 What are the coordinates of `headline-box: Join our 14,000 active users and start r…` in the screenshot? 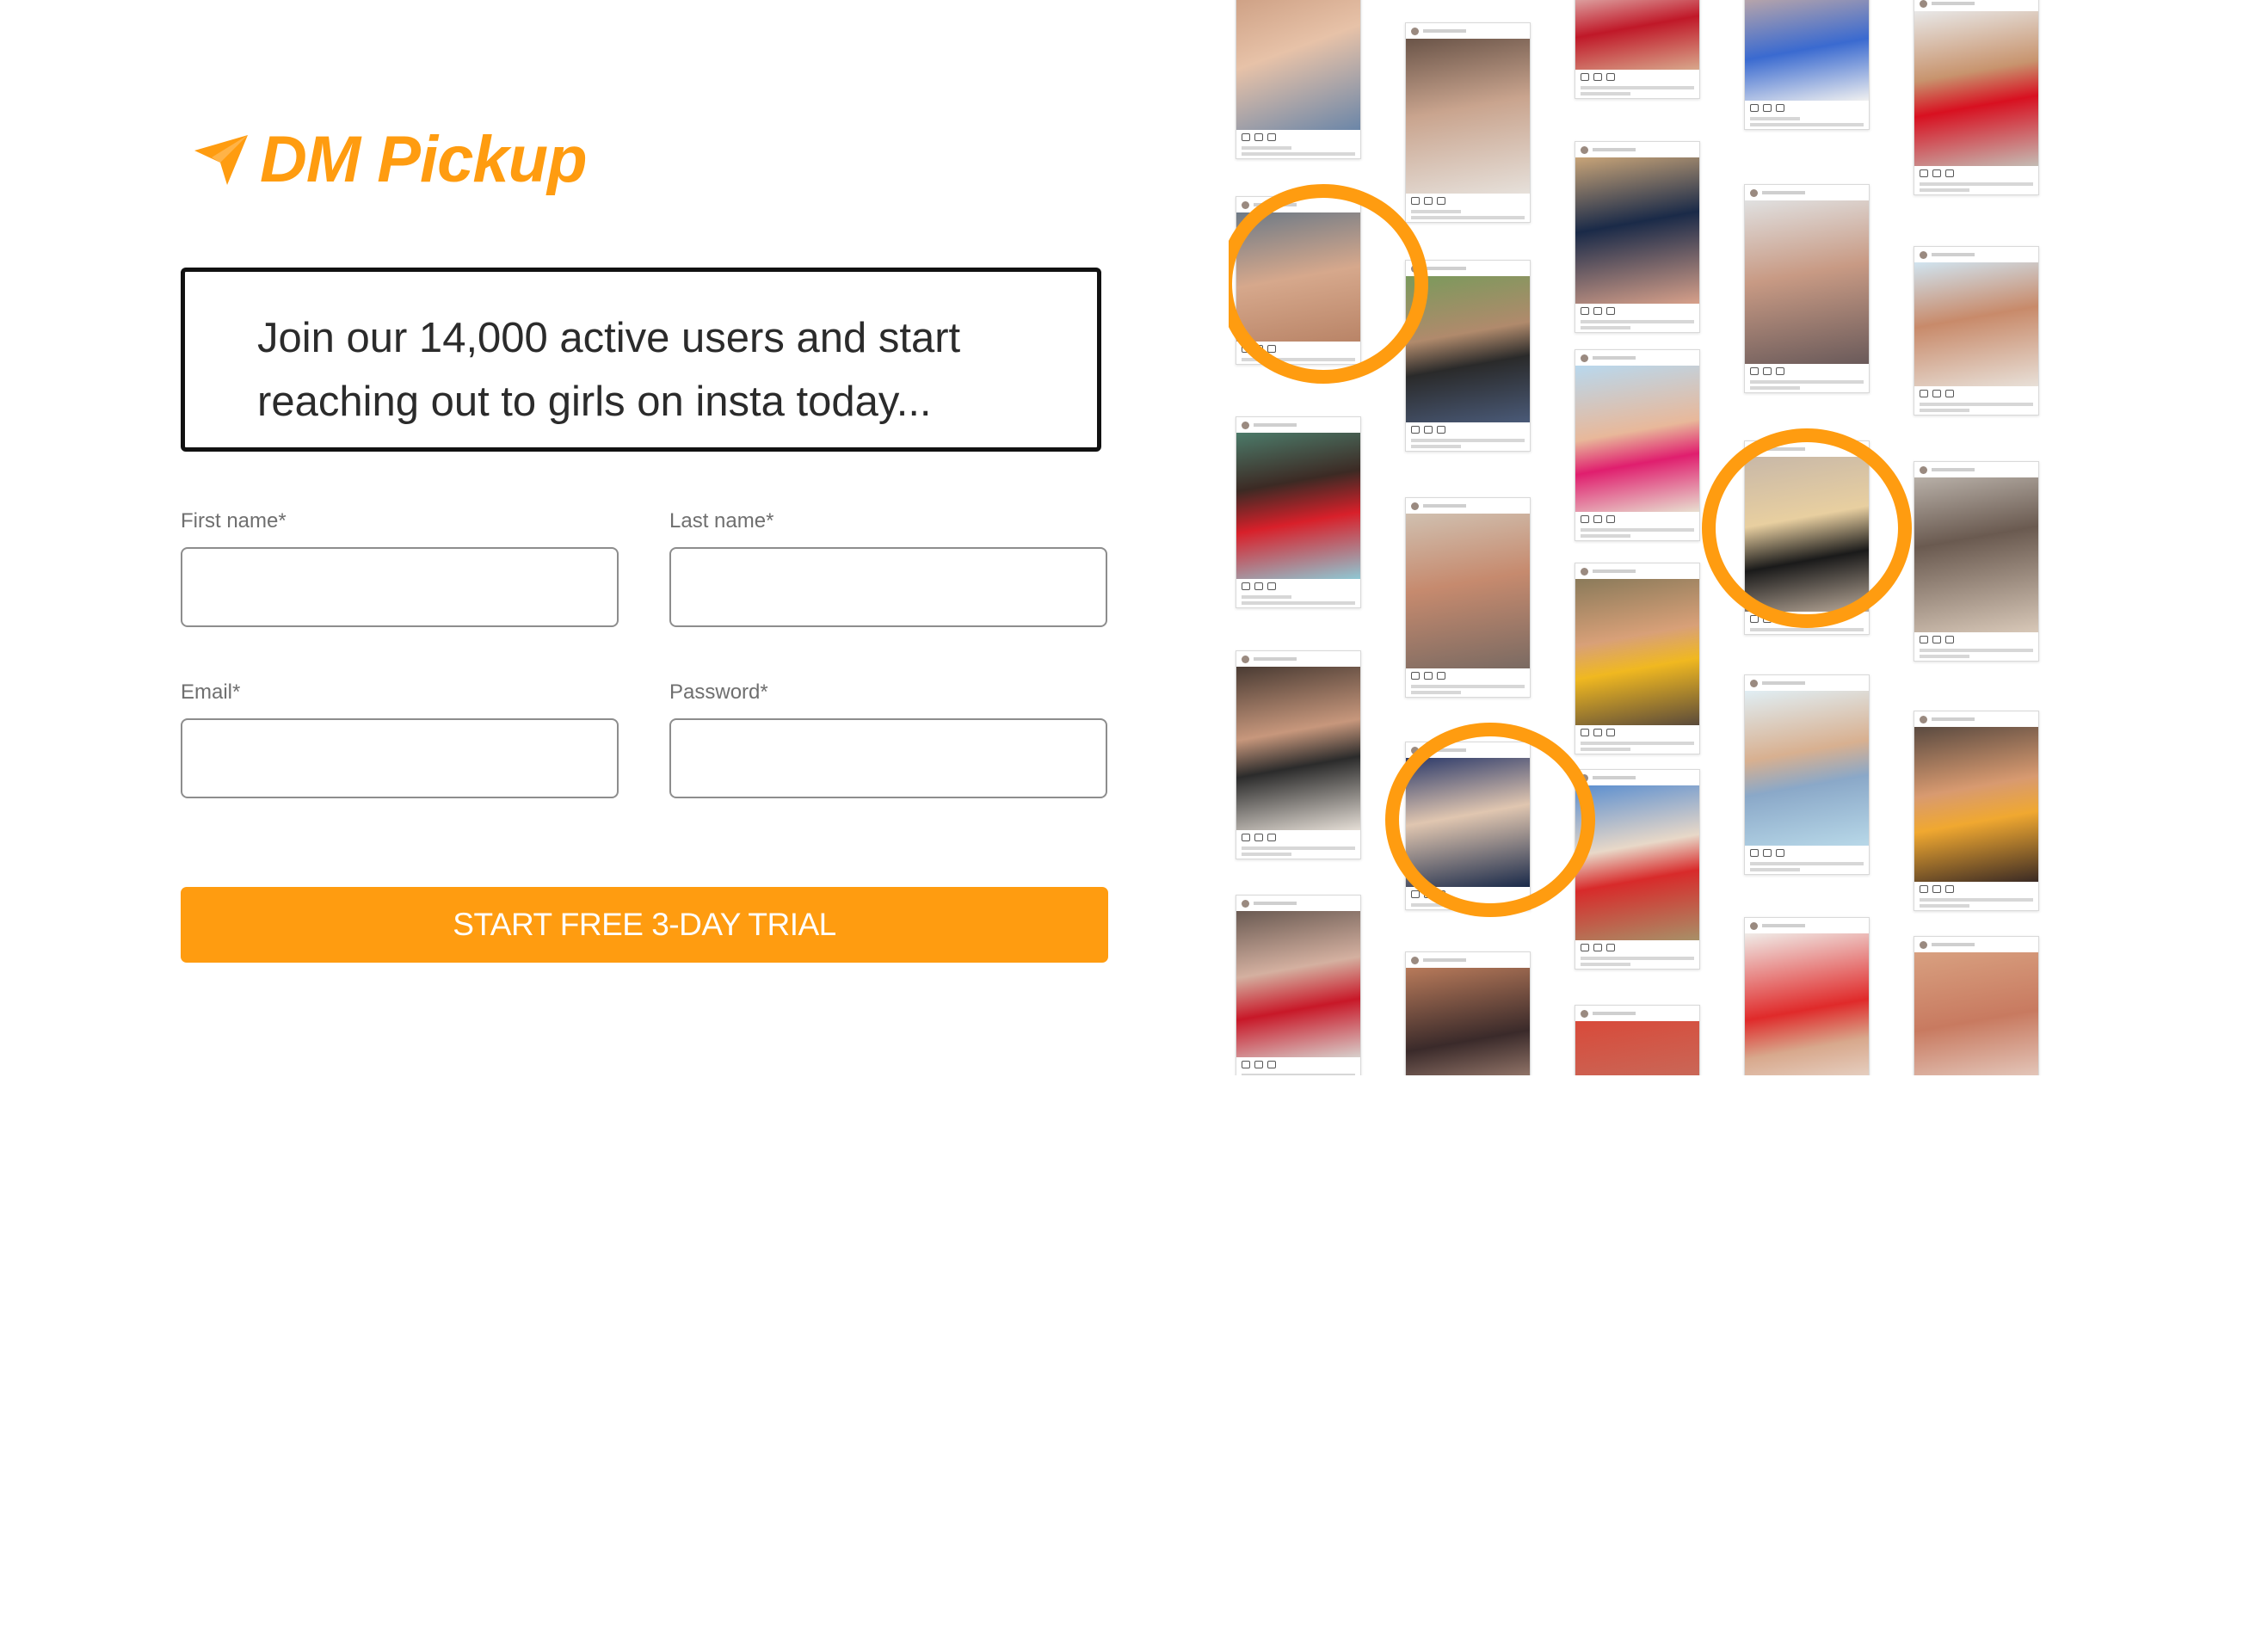 It's located at (641, 360).